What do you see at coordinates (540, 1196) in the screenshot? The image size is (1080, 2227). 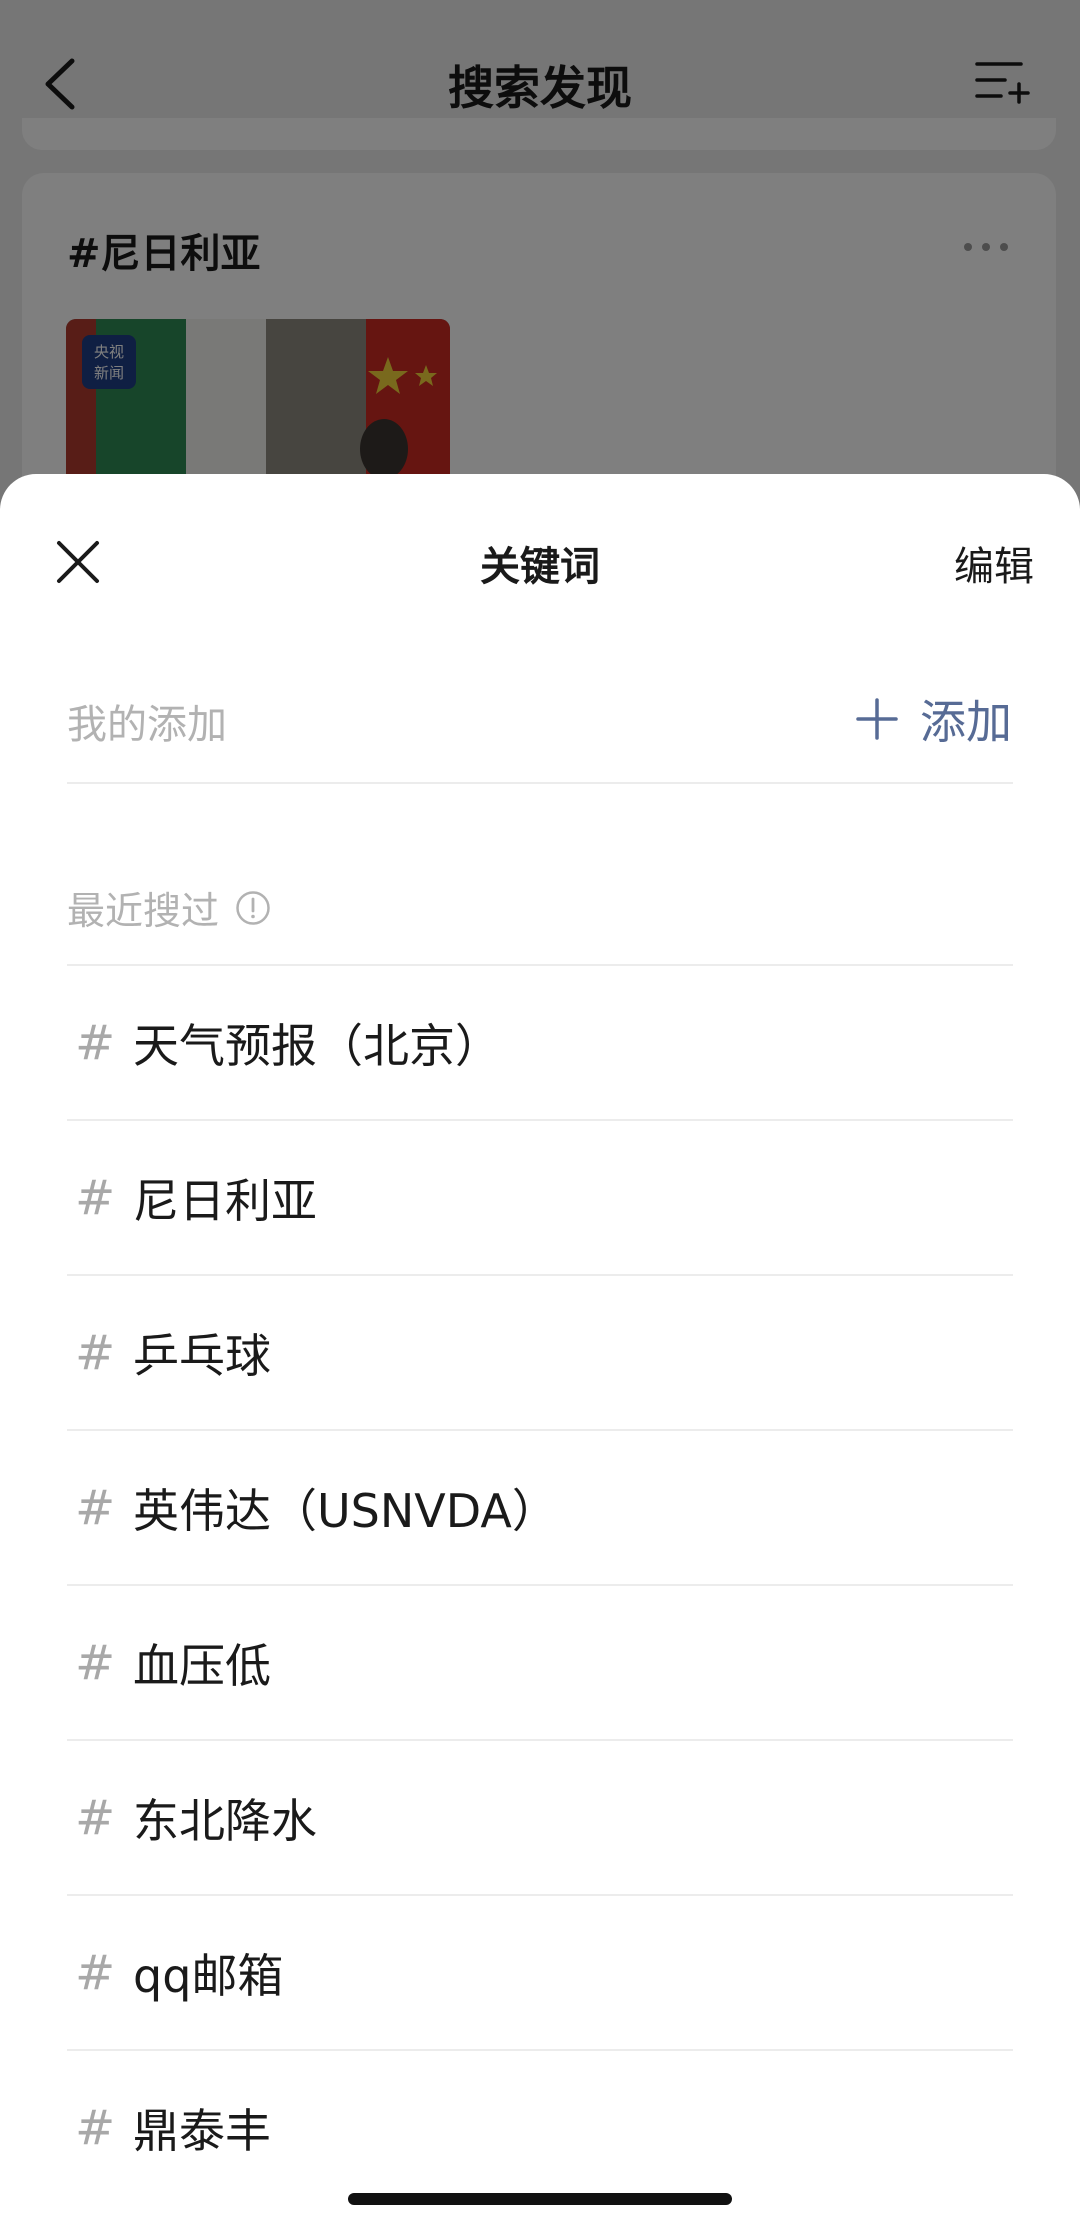 I see `keyword-item: # 尼日利亚` at bounding box center [540, 1196].